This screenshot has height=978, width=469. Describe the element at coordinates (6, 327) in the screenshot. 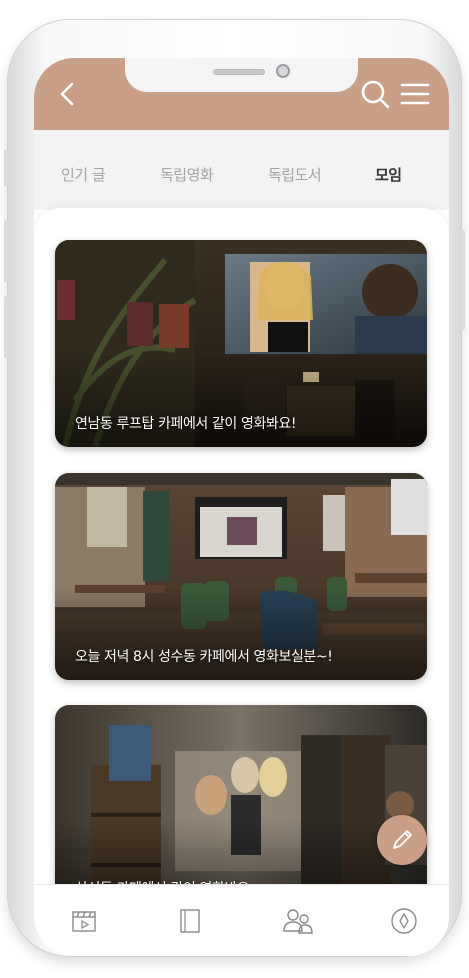

I see `volume-down-button` at that location.